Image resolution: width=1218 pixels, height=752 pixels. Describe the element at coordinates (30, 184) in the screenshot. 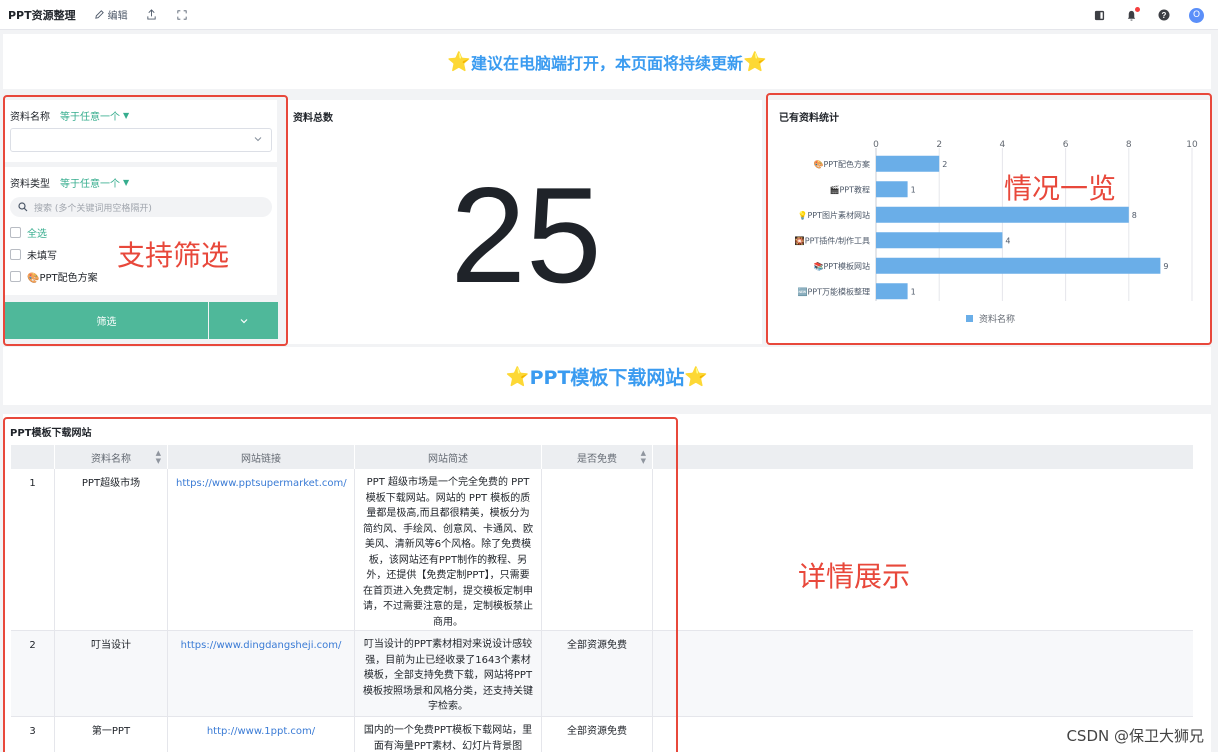

I see `filter-type-label: 资料类型` at that location.